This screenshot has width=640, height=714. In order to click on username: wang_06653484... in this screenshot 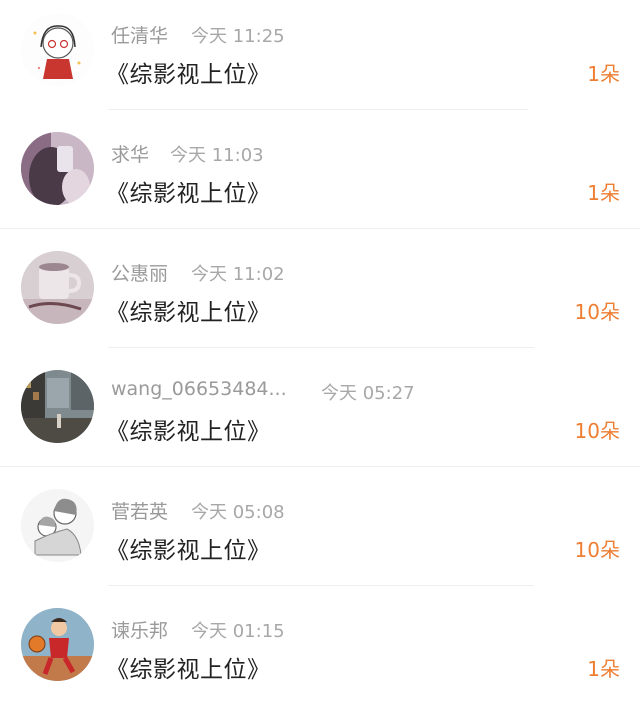, I will do `click(199, 389)`.